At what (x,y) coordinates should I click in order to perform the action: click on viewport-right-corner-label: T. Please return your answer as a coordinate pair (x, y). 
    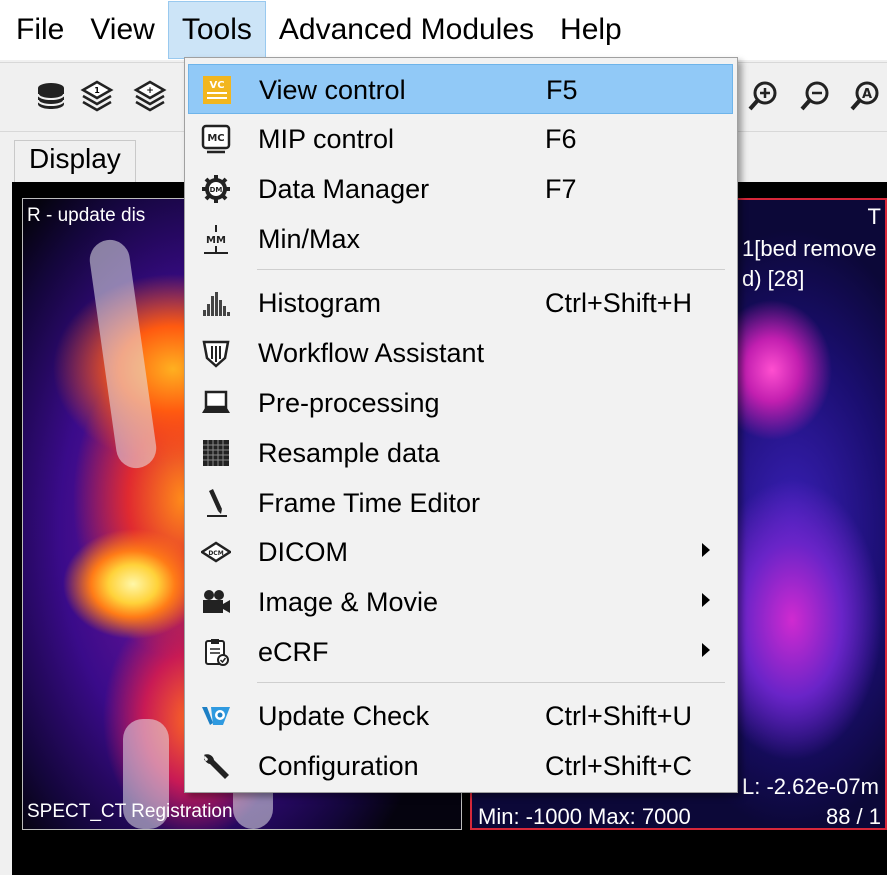
    Looking at the image, I should click on (874, 216).